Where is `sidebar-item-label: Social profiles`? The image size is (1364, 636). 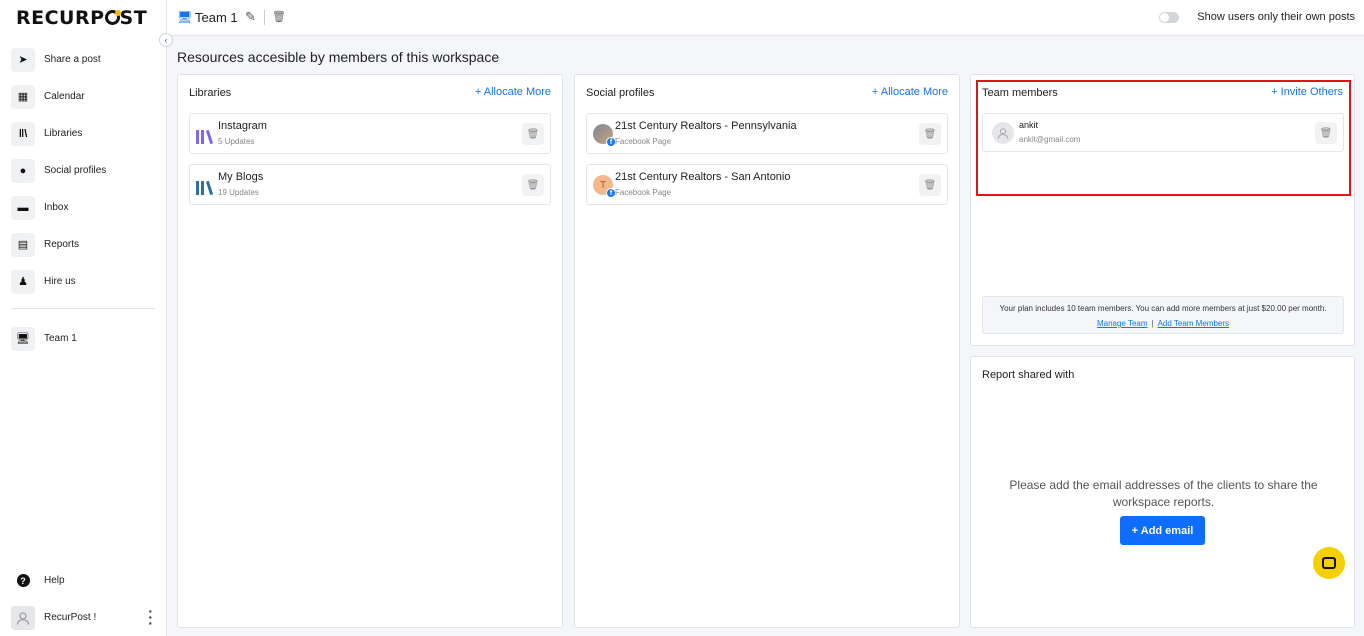
sidebar-item-label: Social profiles is located at coordinates (75, 170).